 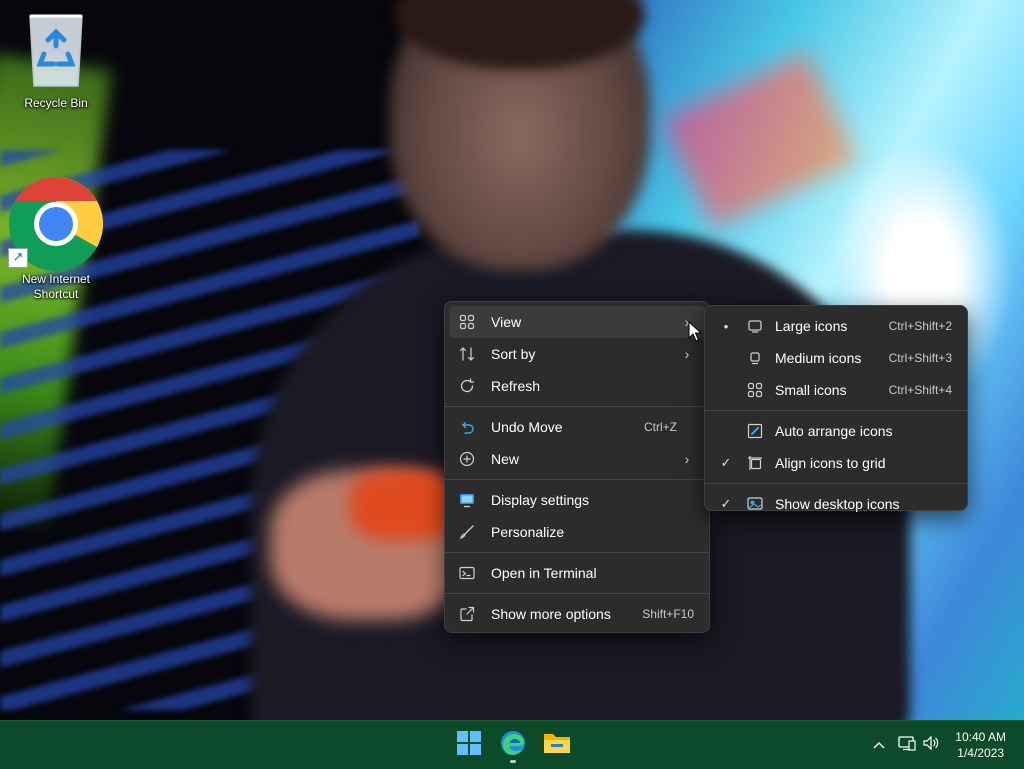 I want to click on desktop-icons-icon, so click(x=755, y=504).